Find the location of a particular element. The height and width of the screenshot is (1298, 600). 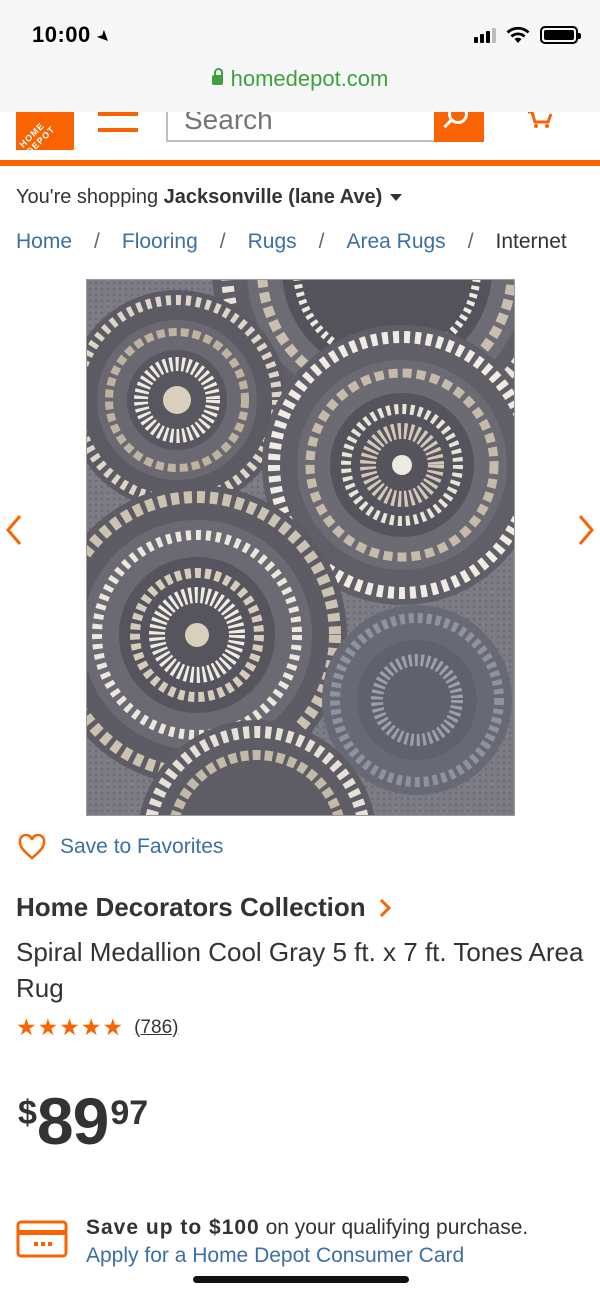

breadcrumb-rugs: Rugs is located at coordinates (272, 242).